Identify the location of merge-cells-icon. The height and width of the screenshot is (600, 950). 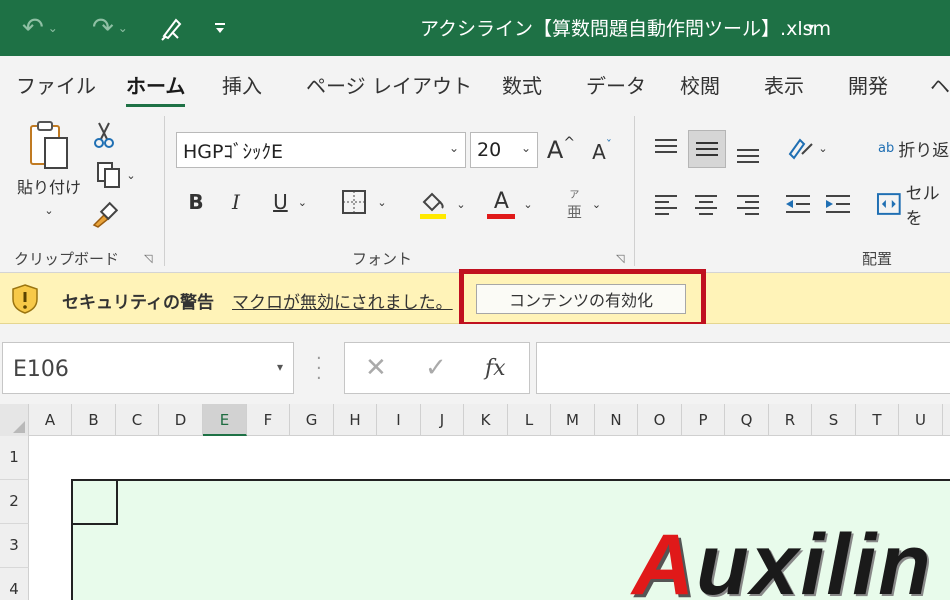
(888, 204).